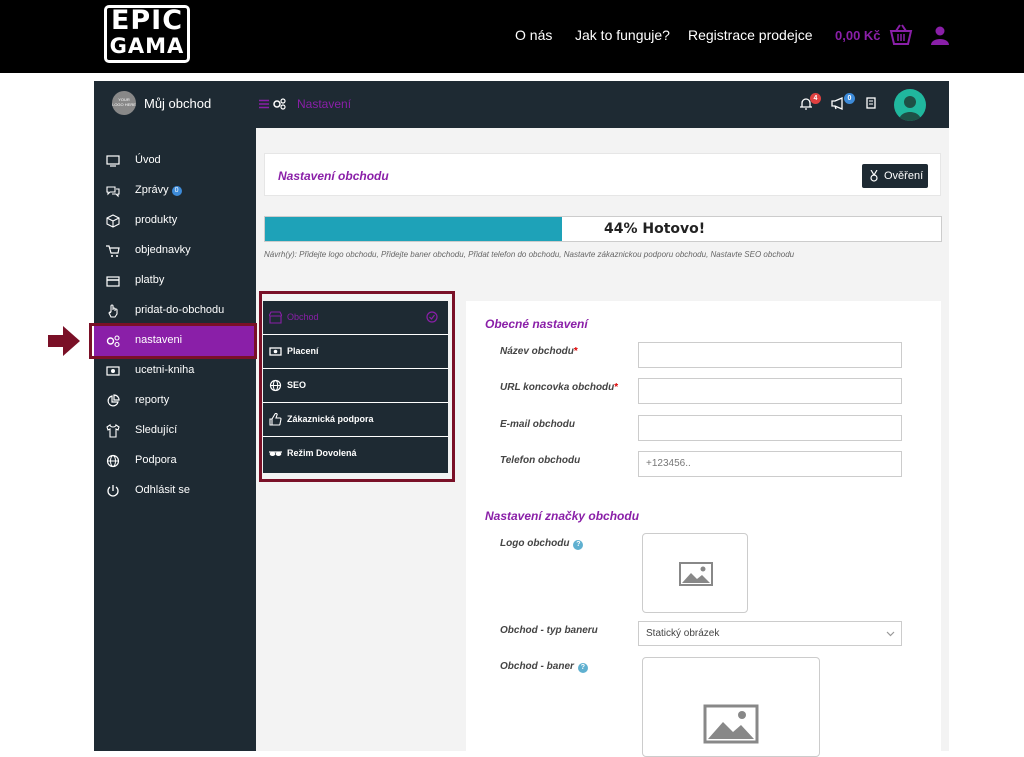 The height and width of the screenshot is (757, 1024). I want to click on url-slug-input, so click(770, 391).